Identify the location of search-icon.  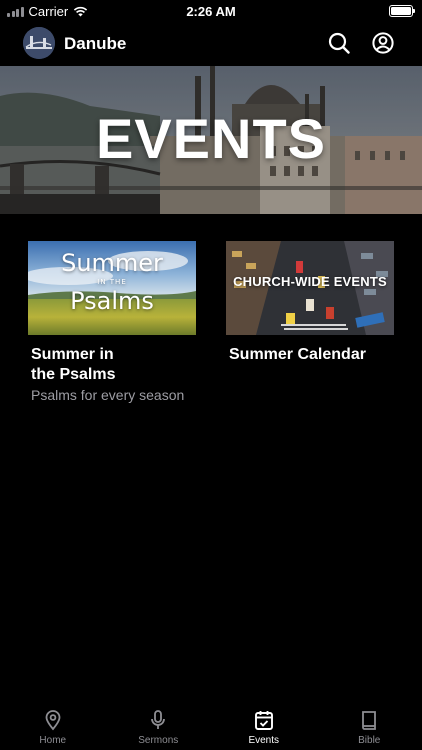
(339, 43).